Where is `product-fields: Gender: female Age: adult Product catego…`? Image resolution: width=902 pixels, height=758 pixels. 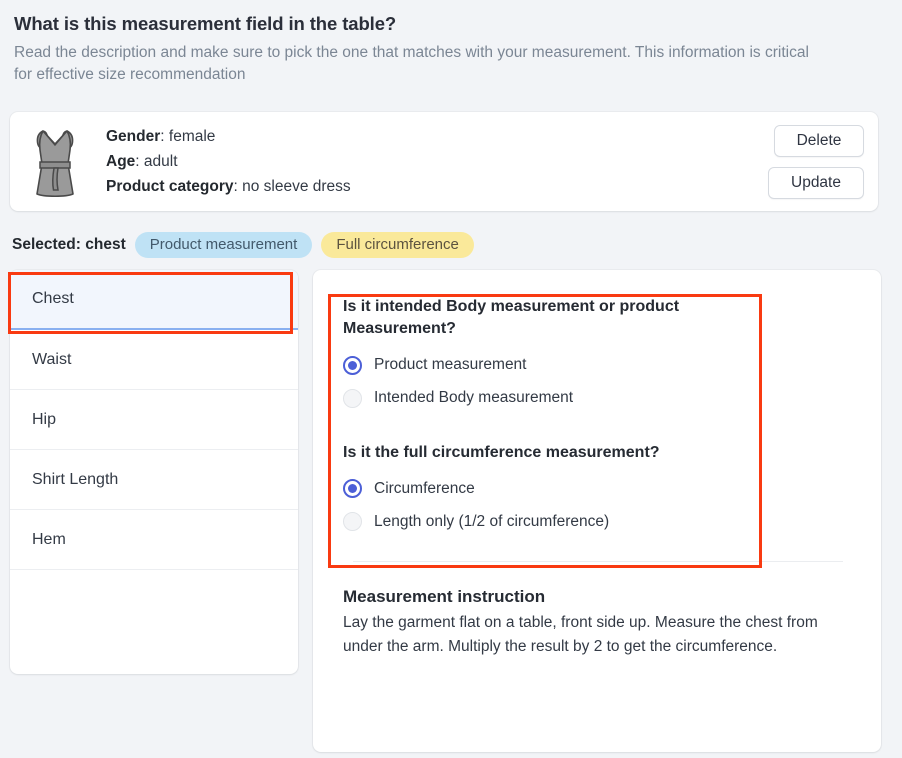 product-fields: Gender: female Age: adult Product catego… is located at coordinates (437, 161).